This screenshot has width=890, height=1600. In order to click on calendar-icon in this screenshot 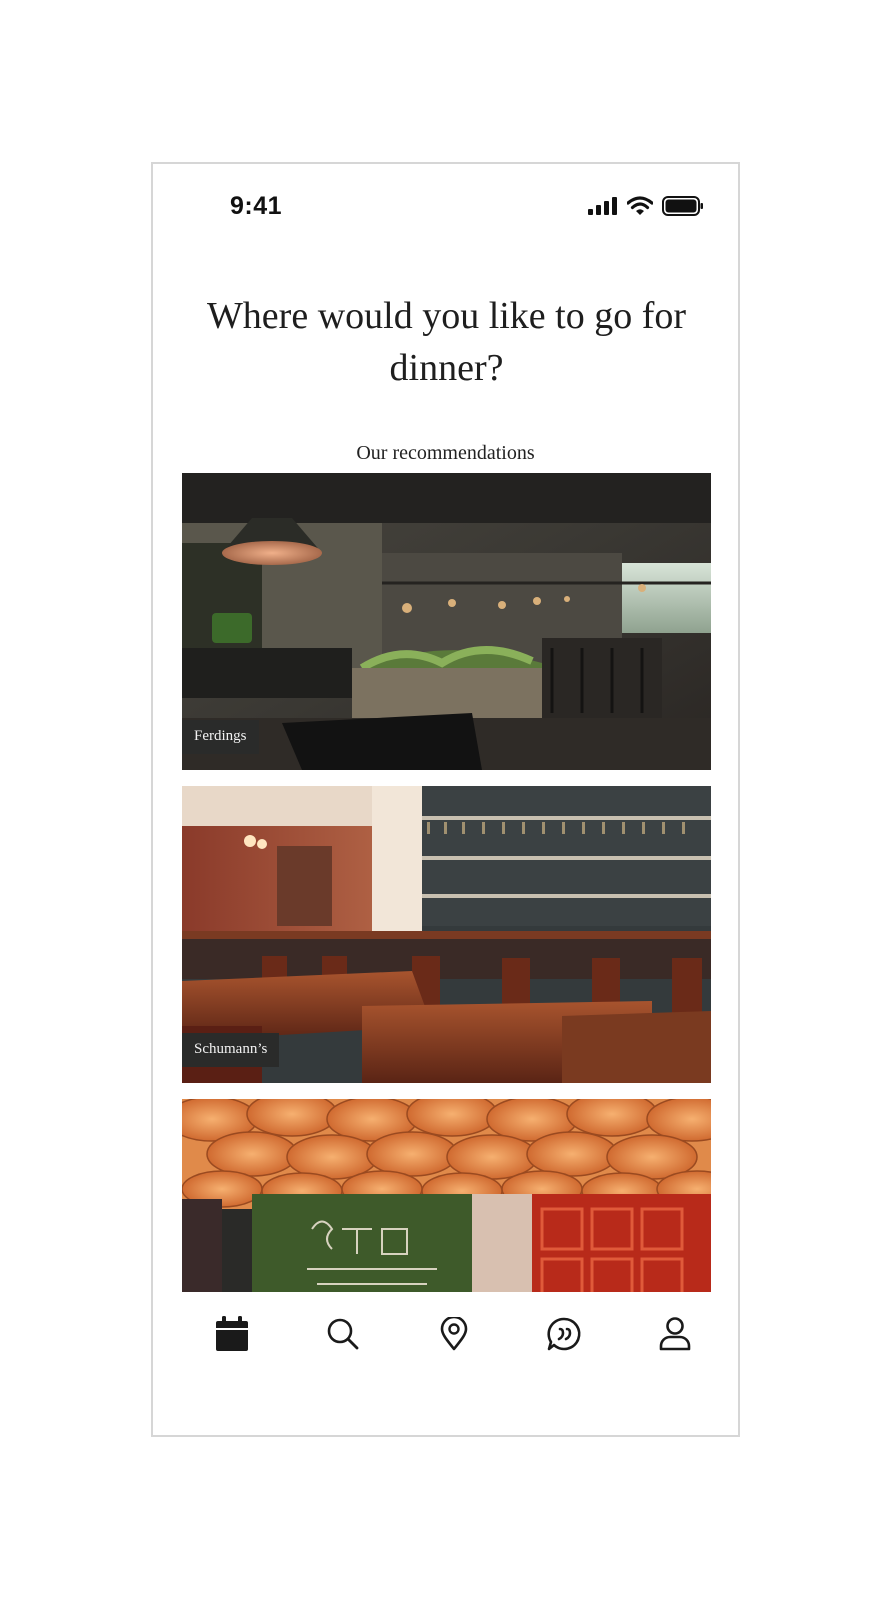, I will do `click(232, 1333)`.